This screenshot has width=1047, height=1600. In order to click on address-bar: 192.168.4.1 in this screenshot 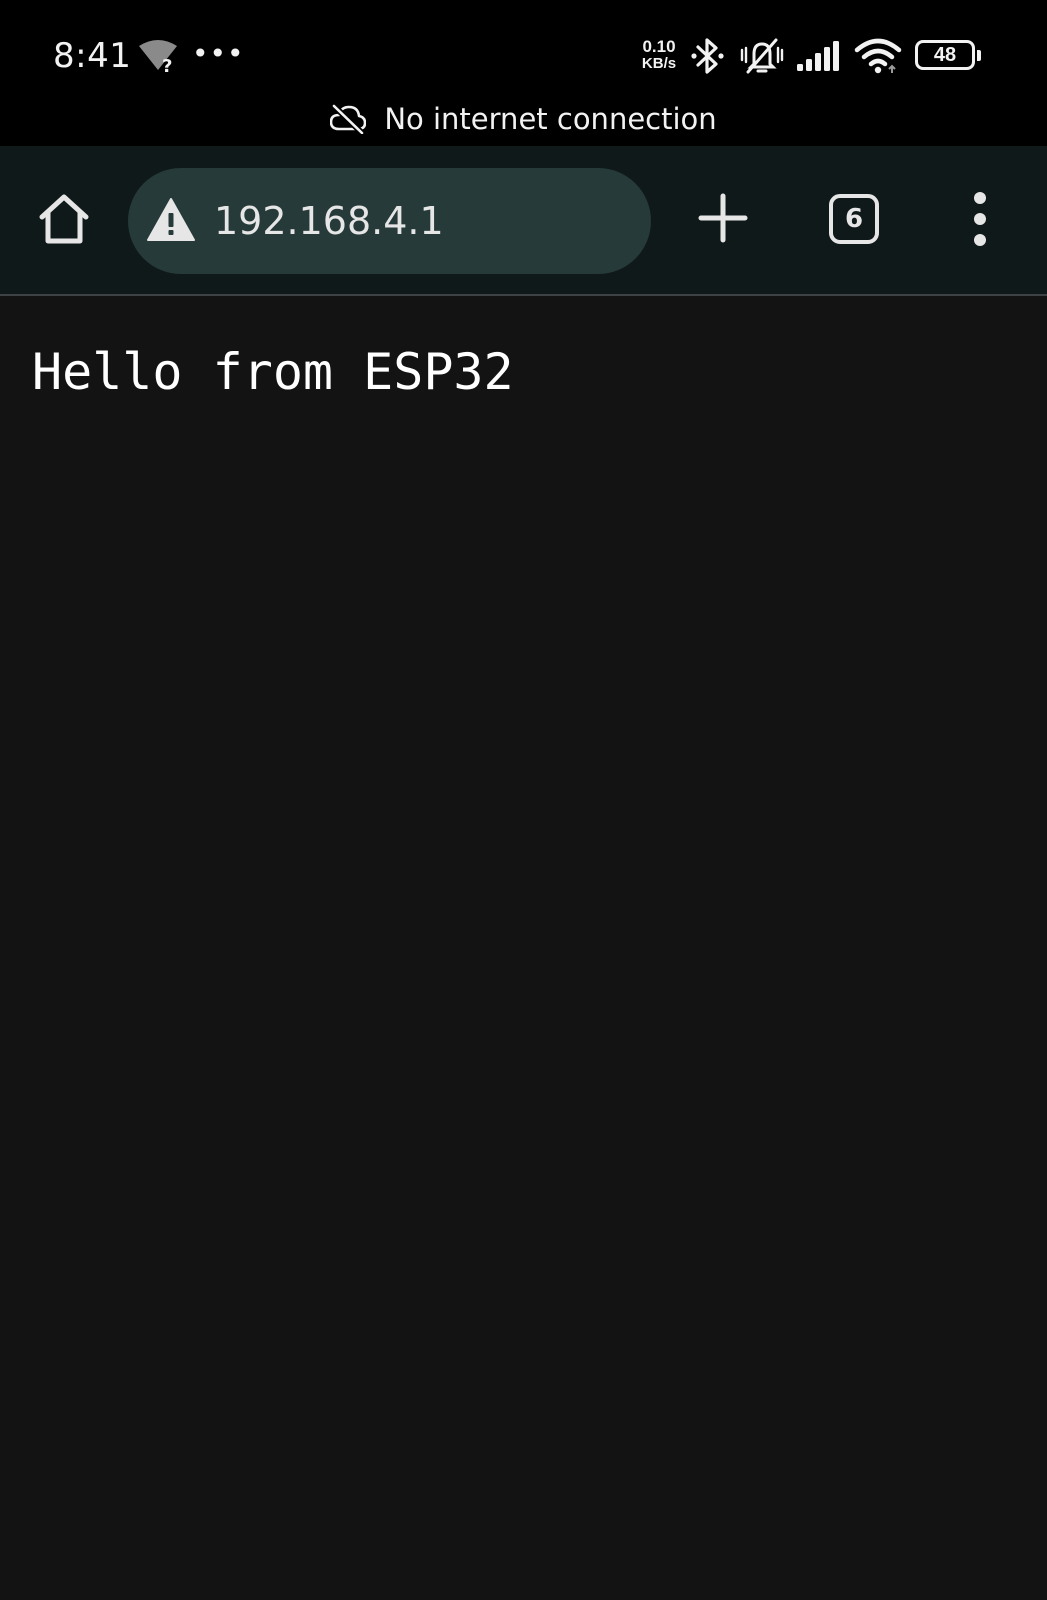, I will do `click(389, 221)`.